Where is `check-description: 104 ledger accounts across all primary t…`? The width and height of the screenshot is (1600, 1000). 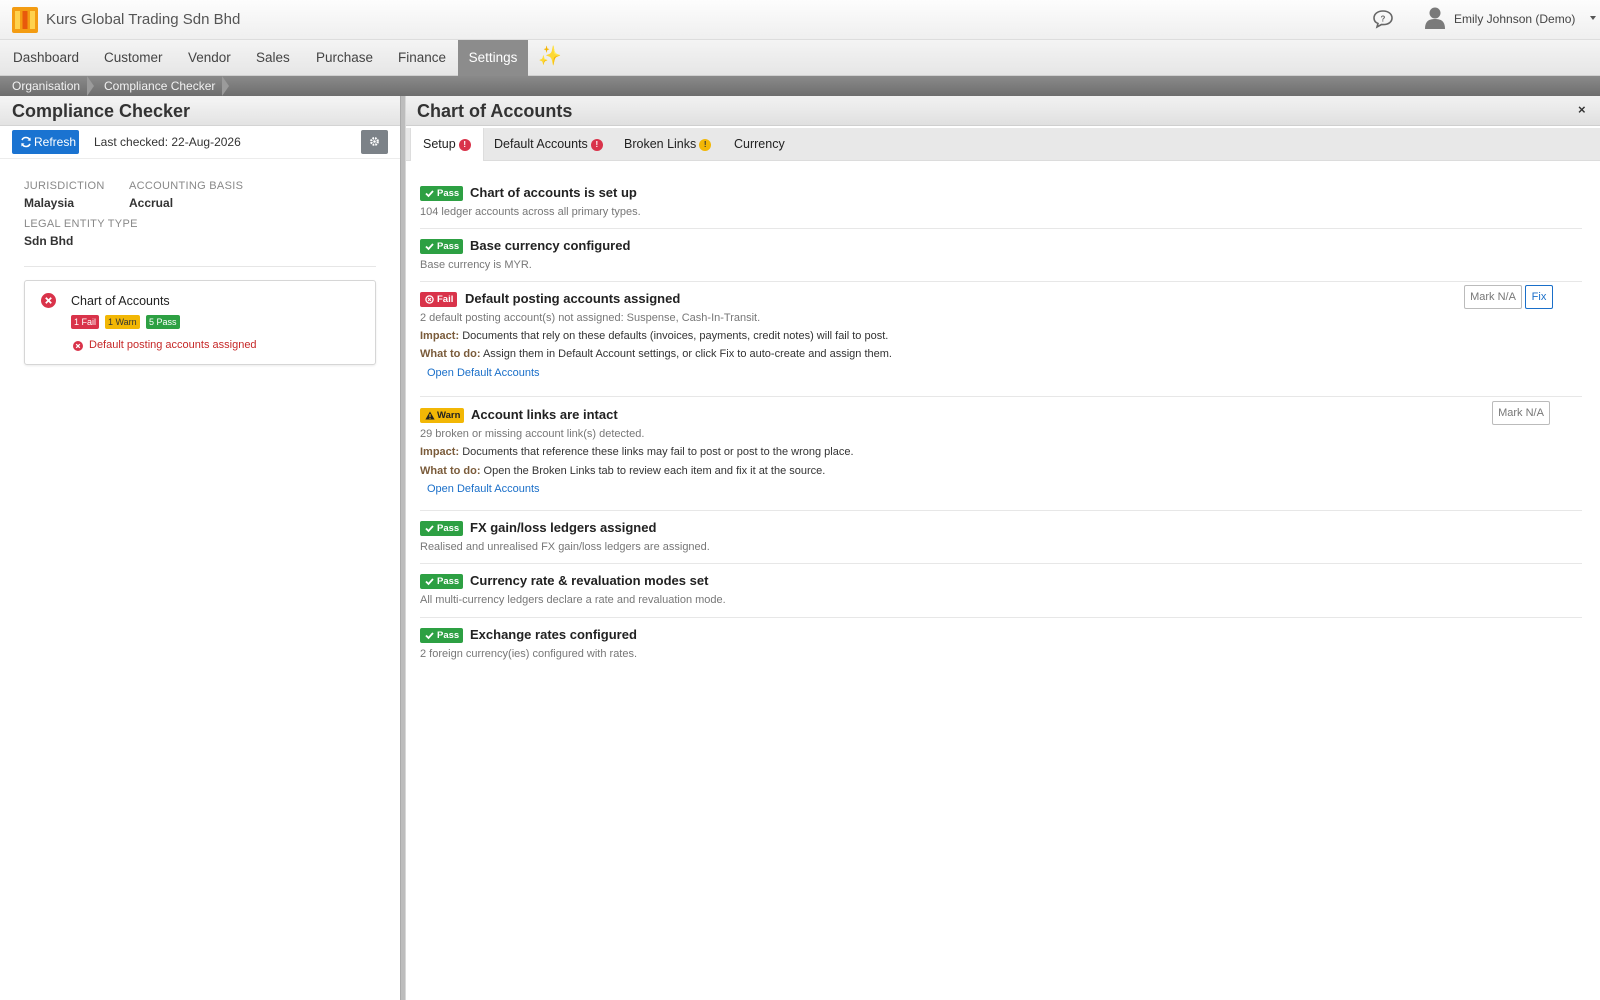
check-description: 104 ledger accounts across all primary t… is located at coordinates (530, 212).